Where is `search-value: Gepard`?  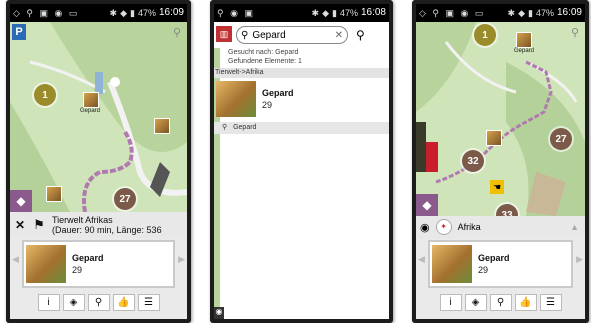 search-value: Gepard is located at coordinates (269, 35).